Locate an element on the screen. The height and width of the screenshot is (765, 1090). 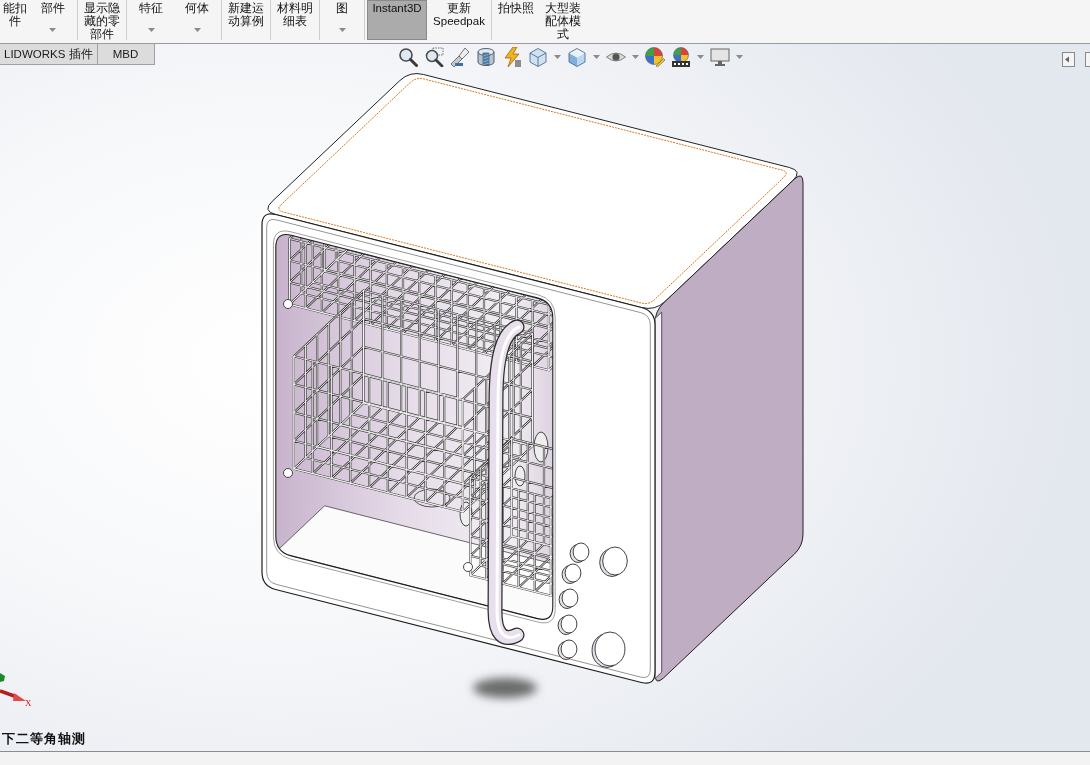
toolbar-button: Instant3D is located at coordinates (397, 20).